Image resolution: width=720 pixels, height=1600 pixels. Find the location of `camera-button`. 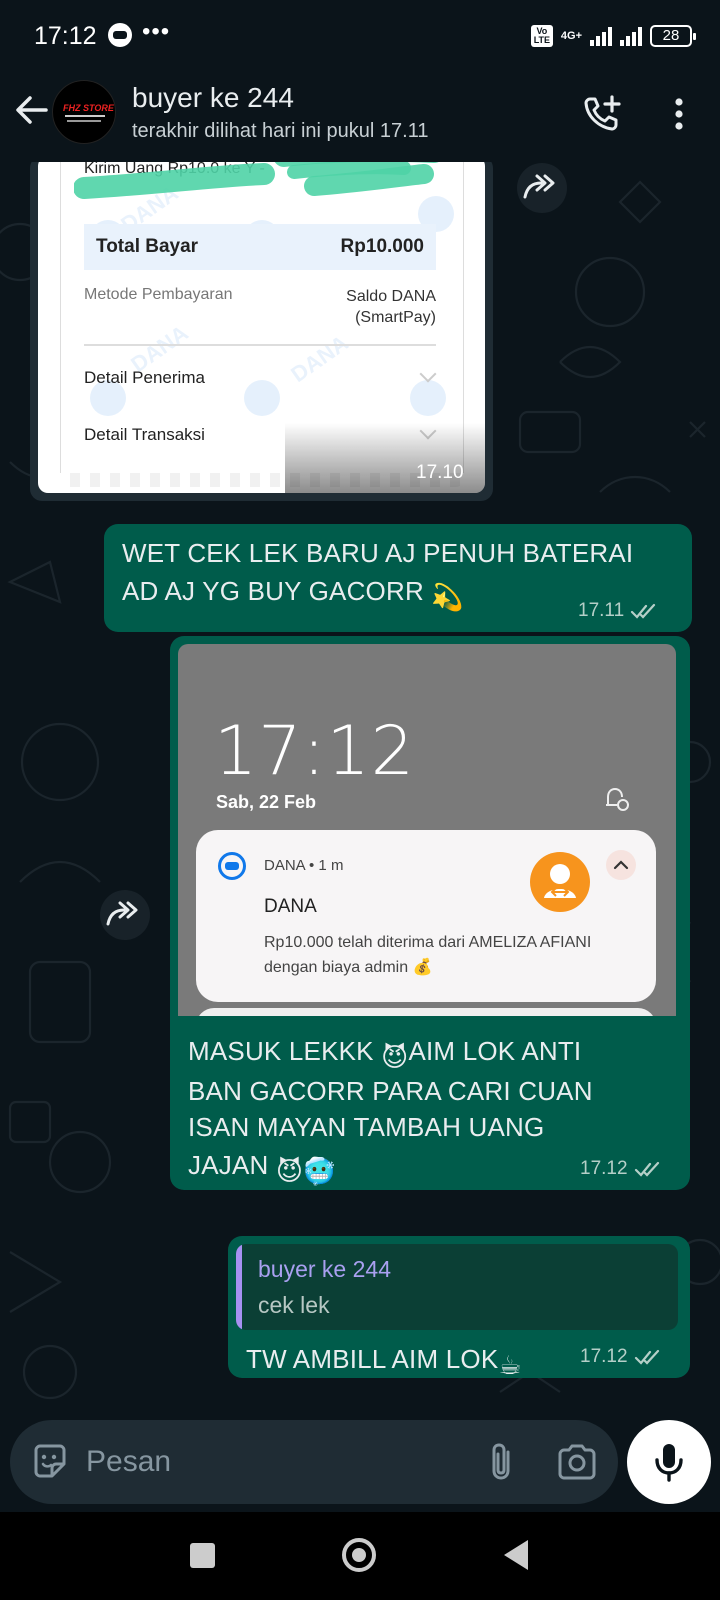

camera-button is located at coordinates (577, 1462).